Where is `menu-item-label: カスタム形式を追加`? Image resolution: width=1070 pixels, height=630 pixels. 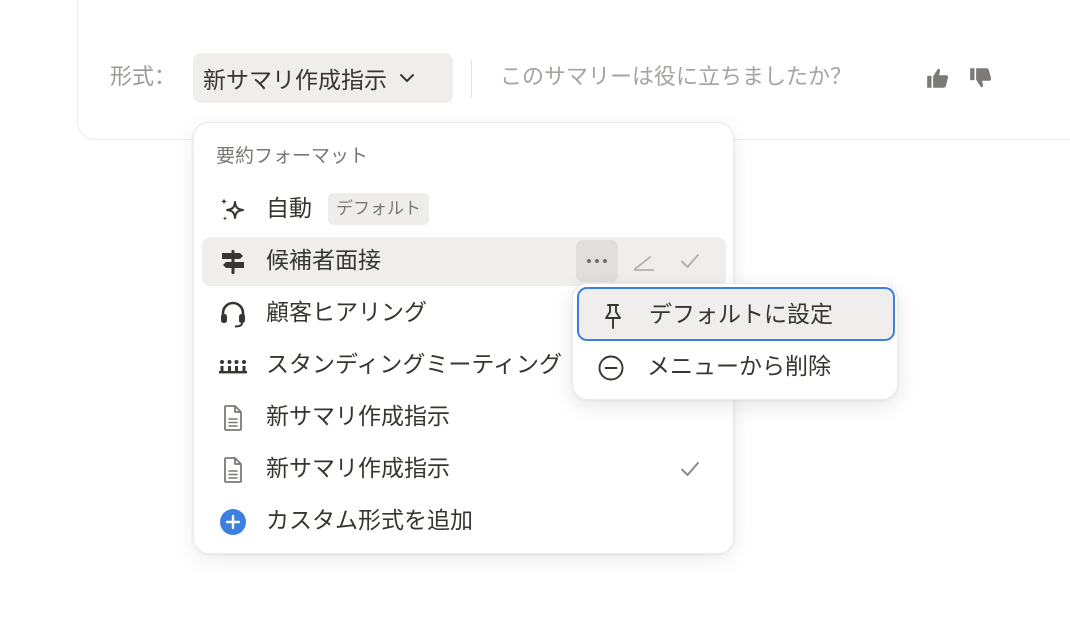 menu-item-label: カスタム形式を追加 is located at coordinates (369, 521).